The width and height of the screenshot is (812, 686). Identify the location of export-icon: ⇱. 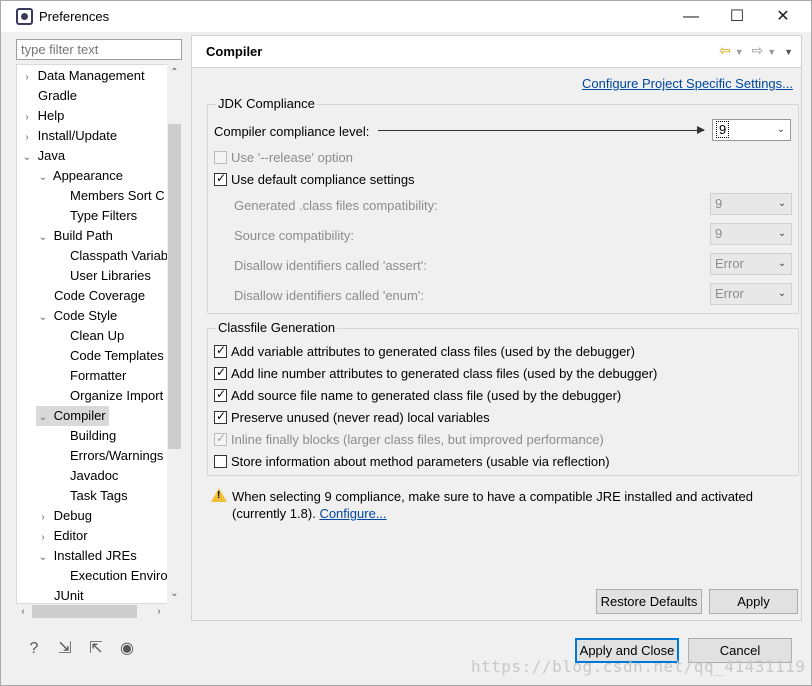
(96, 649).